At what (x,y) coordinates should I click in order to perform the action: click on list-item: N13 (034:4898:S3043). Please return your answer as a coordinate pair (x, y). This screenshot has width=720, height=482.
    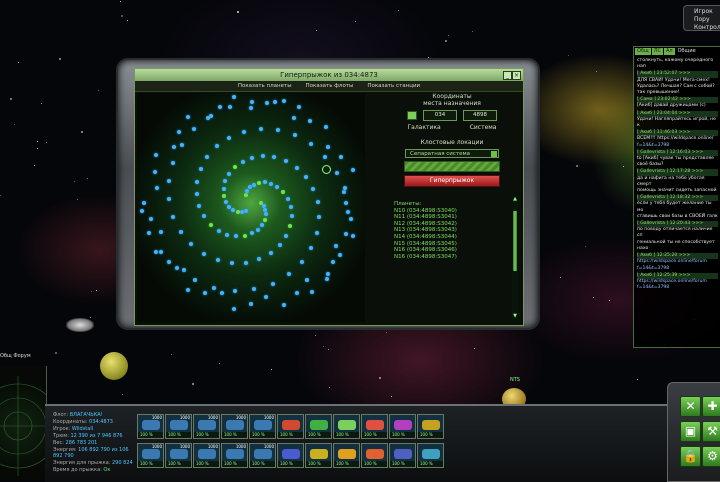
    Looking at the image, I should click on (452, 230).